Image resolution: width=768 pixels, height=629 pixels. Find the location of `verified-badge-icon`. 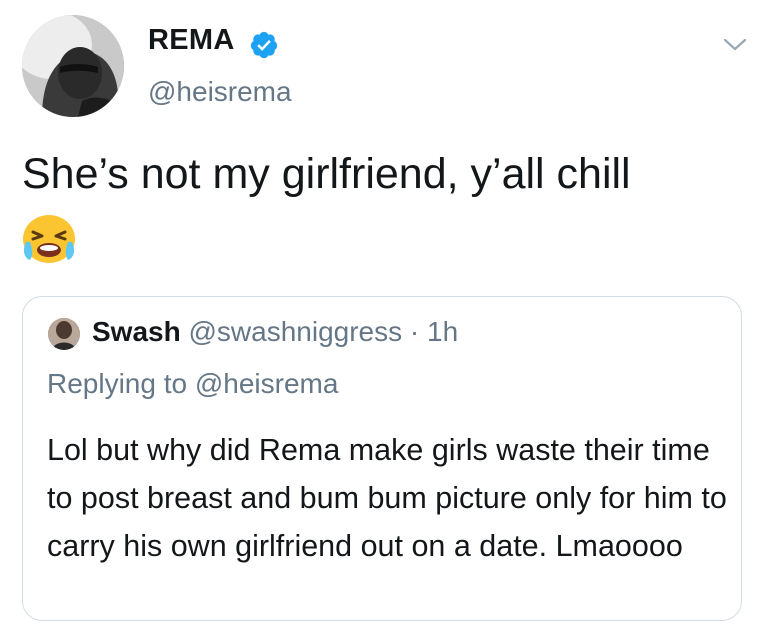

verified-badge-icon is located at coordinates (264, 45).